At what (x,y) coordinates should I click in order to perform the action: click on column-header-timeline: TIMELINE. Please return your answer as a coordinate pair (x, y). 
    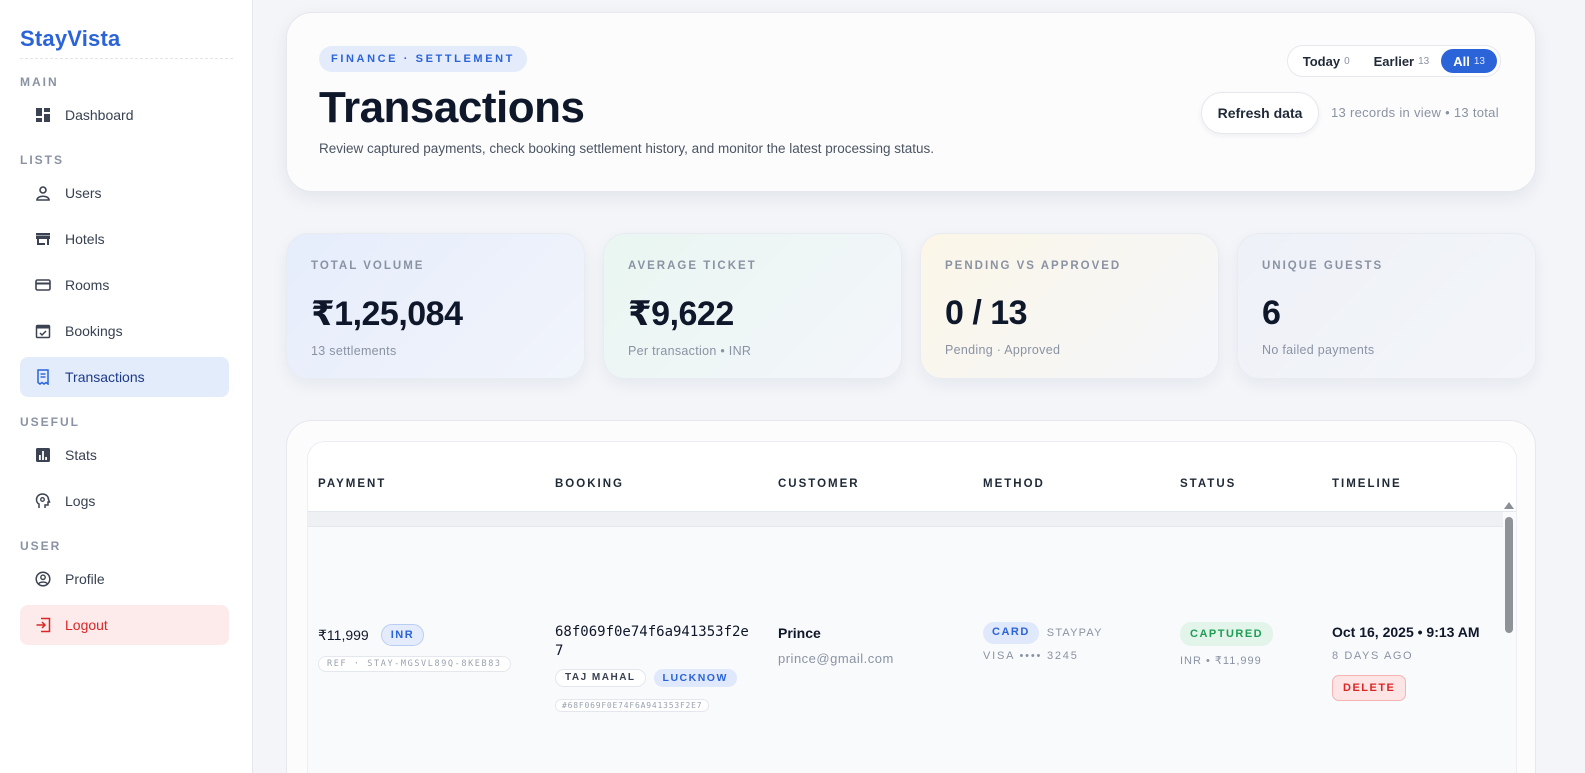
    Looking at the image, I should click on (1367, 484).